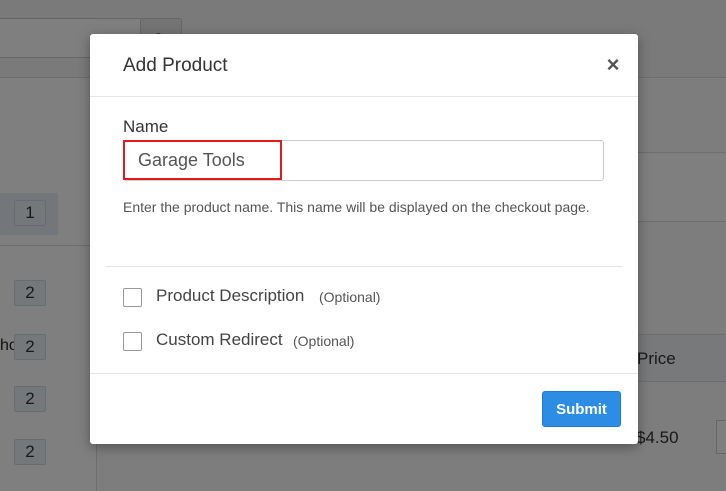  Describe the element at coordinates (364, 266) in the screenshot. I see `divider` at that location.